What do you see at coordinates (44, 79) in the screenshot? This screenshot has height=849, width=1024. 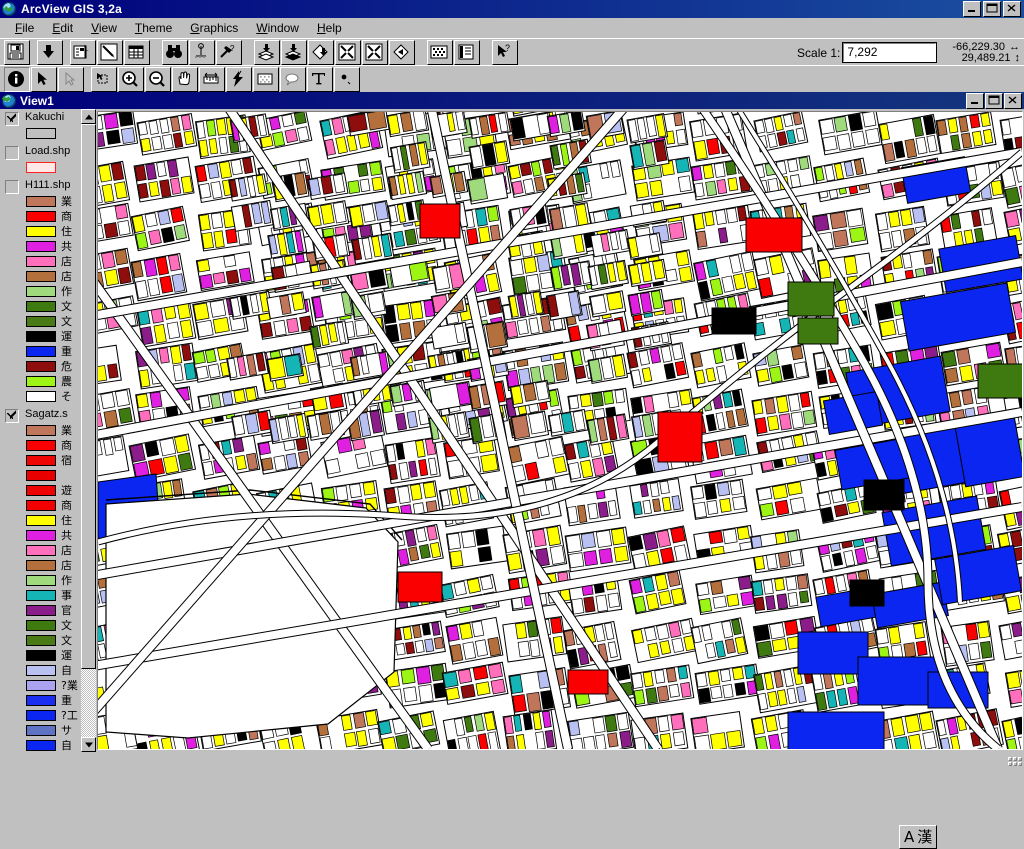 I see `pointer-tool` at bounding box center [44, 79].